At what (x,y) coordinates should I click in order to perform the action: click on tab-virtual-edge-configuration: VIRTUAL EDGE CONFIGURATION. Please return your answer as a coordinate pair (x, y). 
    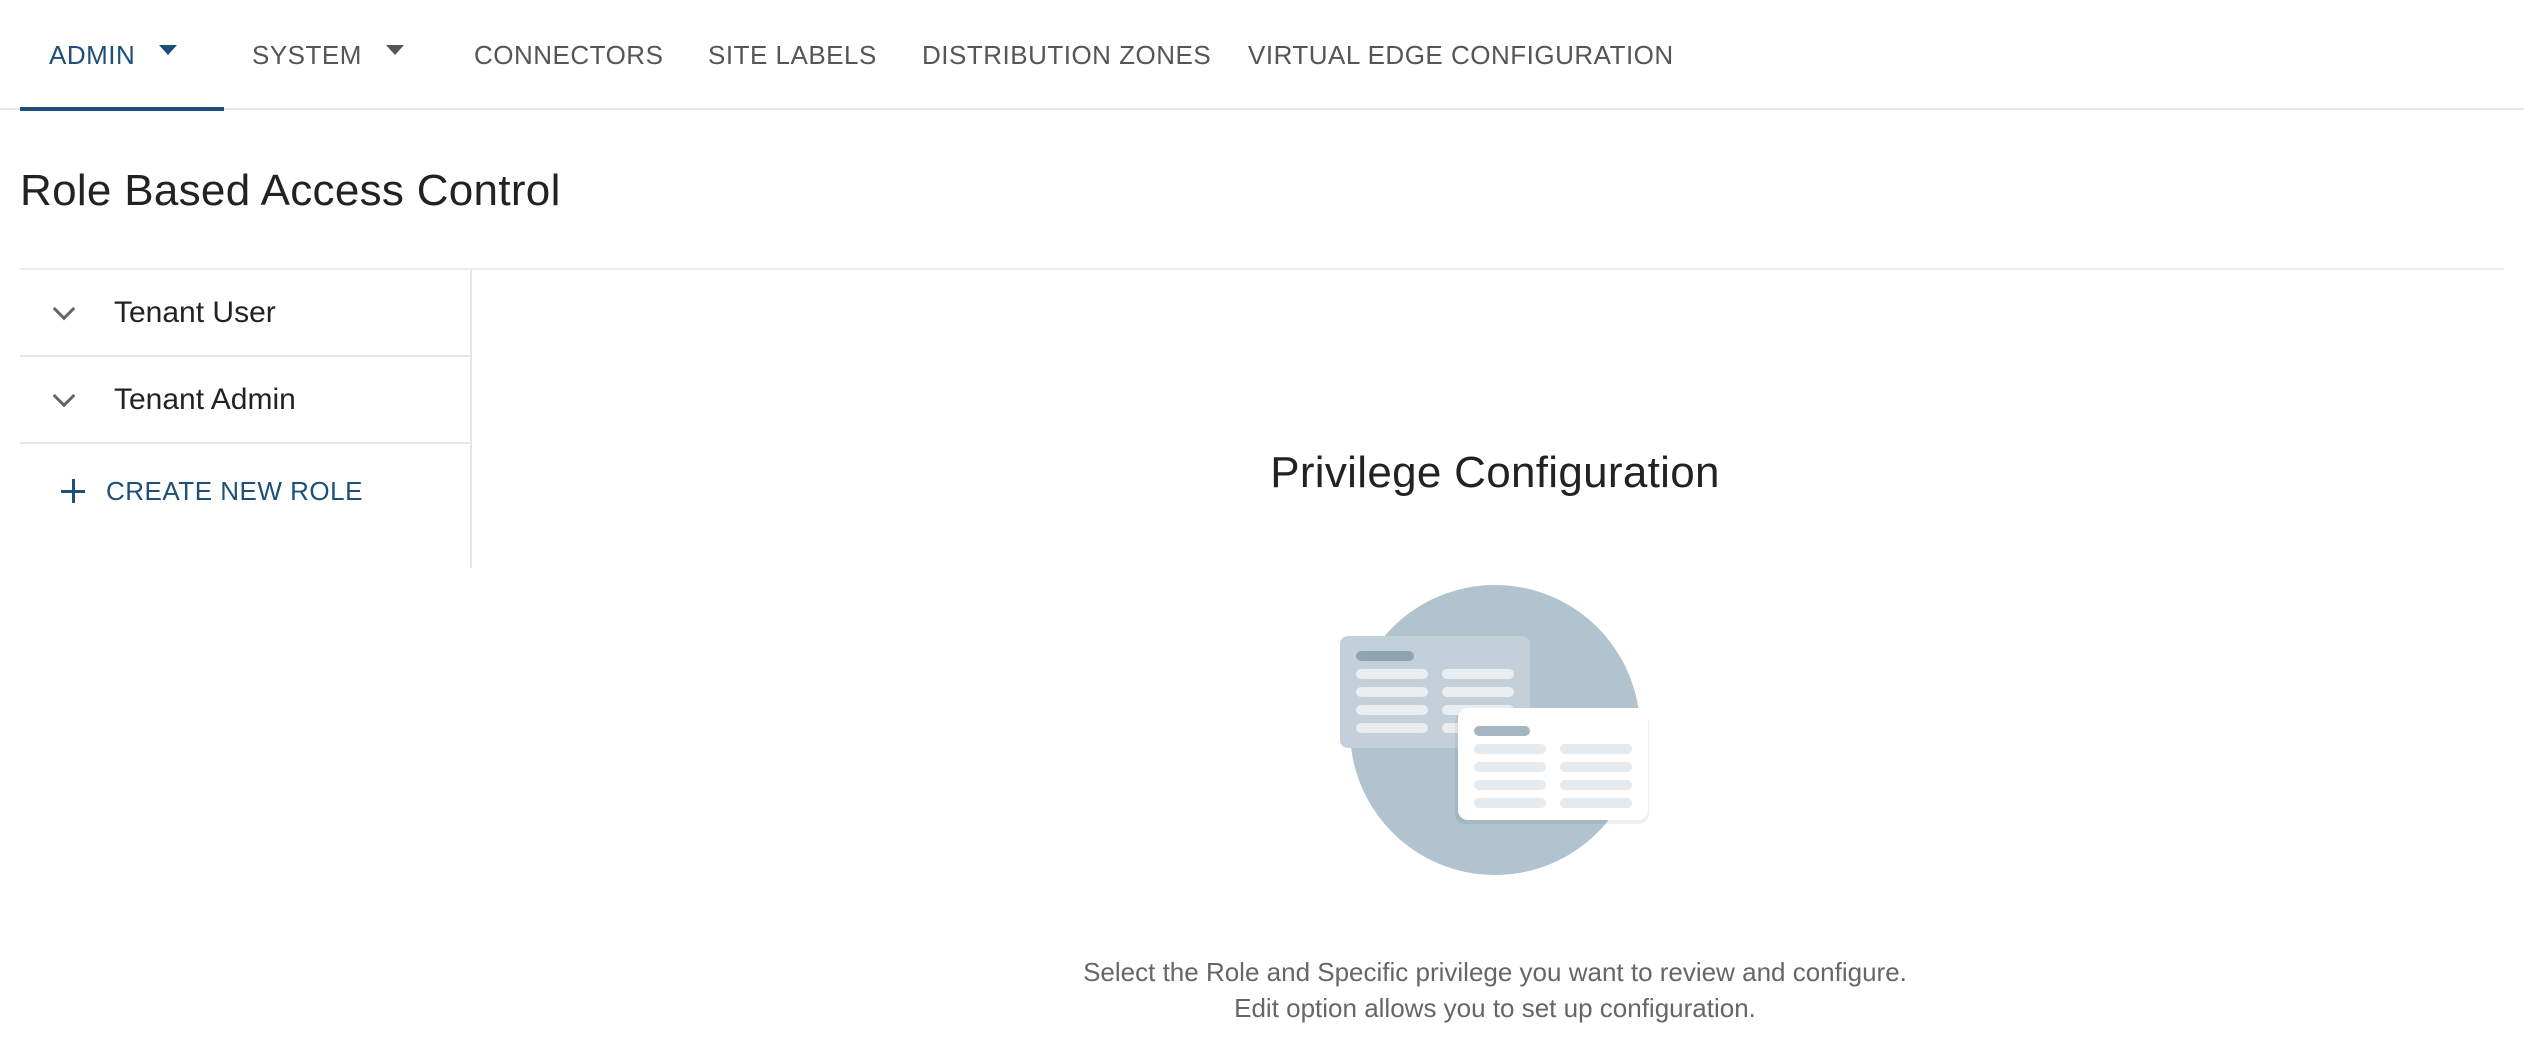
    Looking at the image, I should click on (1461, 55).